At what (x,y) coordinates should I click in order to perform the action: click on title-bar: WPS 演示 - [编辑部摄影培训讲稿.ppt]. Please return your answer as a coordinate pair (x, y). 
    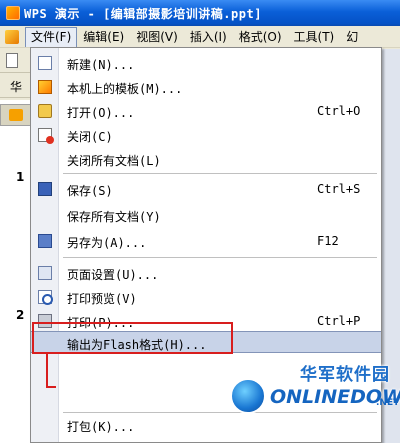
    Looking at the image, I should click on (200, 13).